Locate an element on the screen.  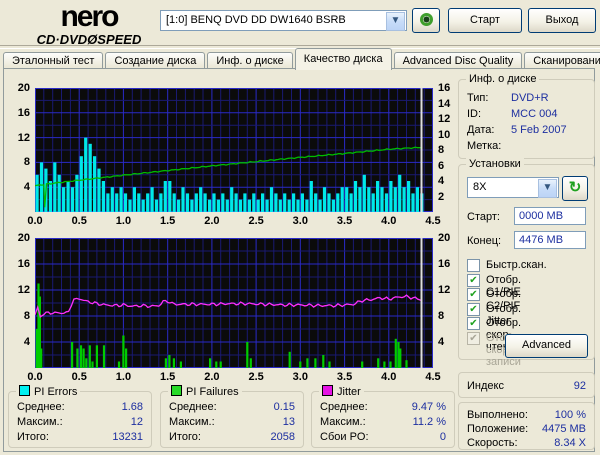
progress-label: Положение: is located at coordinates (498, 429).